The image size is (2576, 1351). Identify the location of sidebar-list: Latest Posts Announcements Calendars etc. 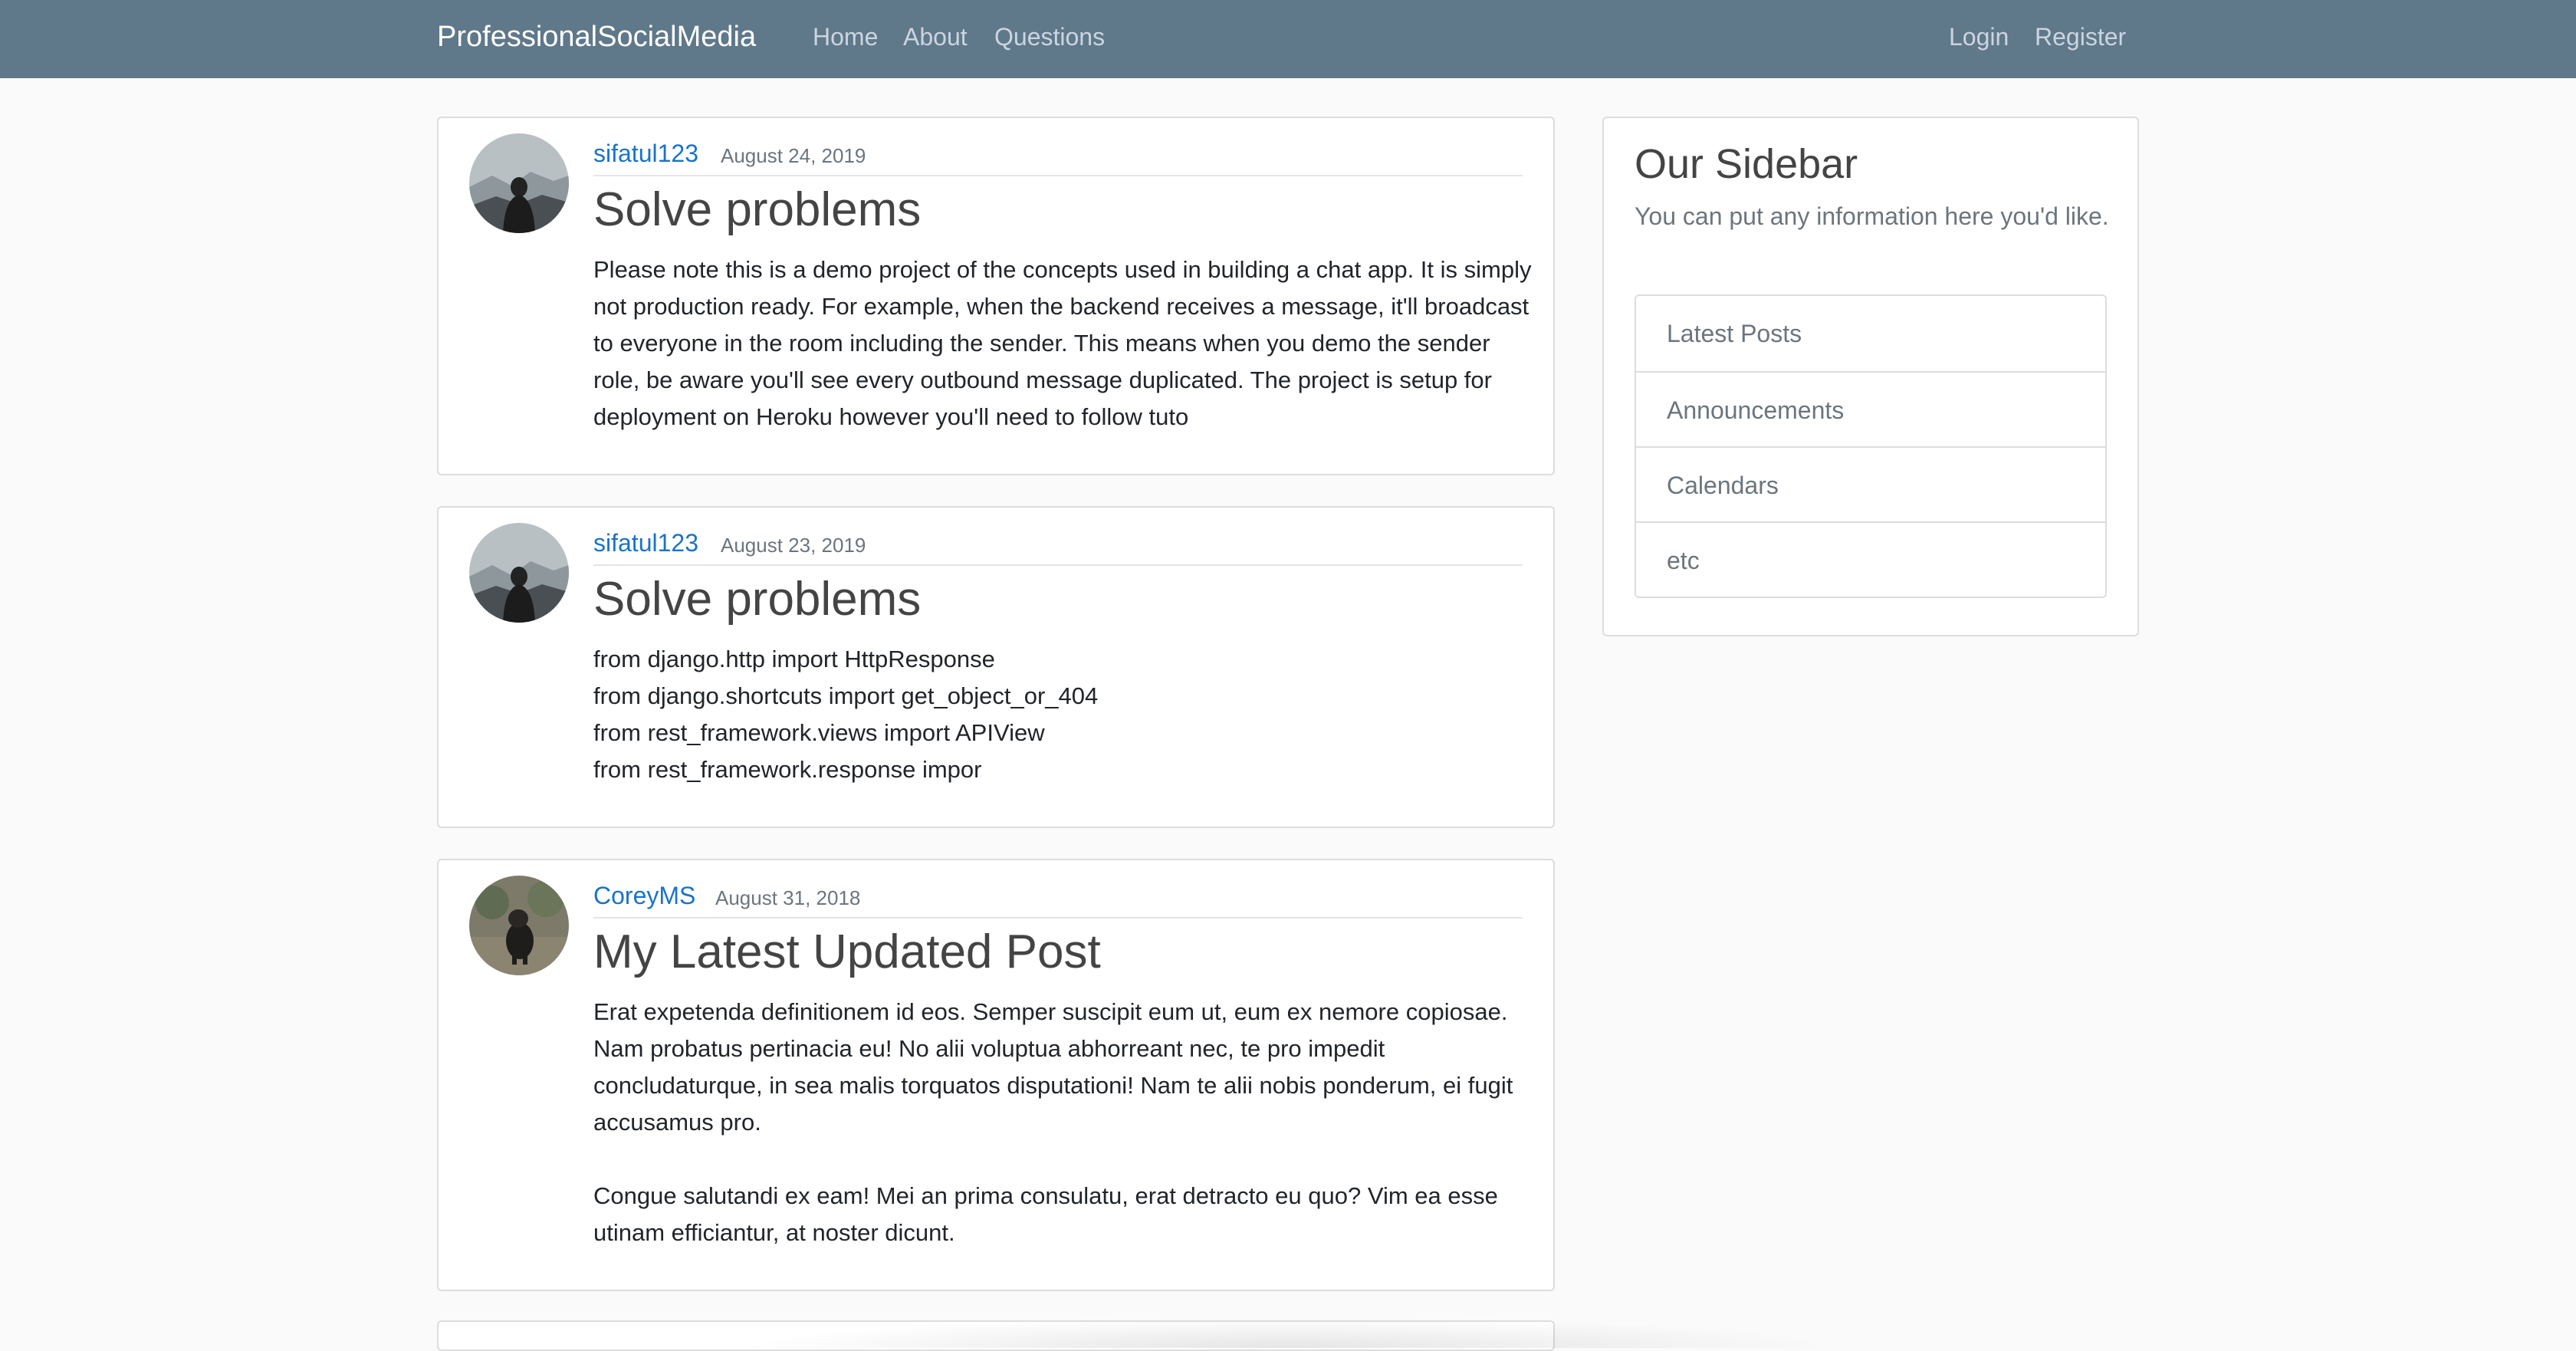
(1871, 446).